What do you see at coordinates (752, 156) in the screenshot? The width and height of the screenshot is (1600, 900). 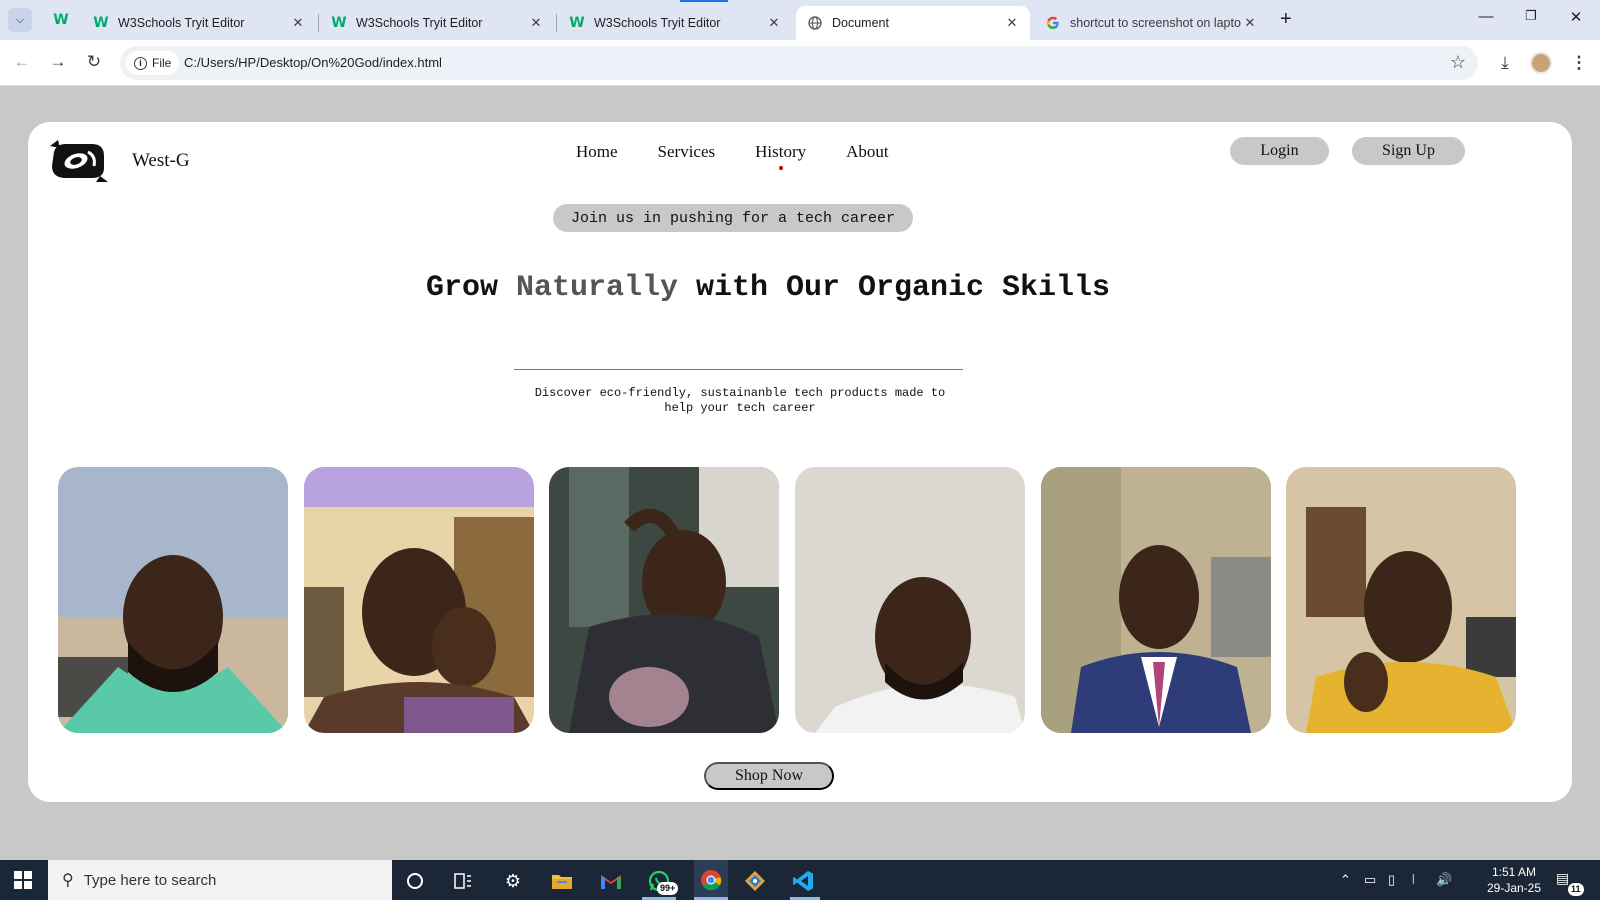 I see `main-nav: Home Services History About` at bounding box center [752, 156].